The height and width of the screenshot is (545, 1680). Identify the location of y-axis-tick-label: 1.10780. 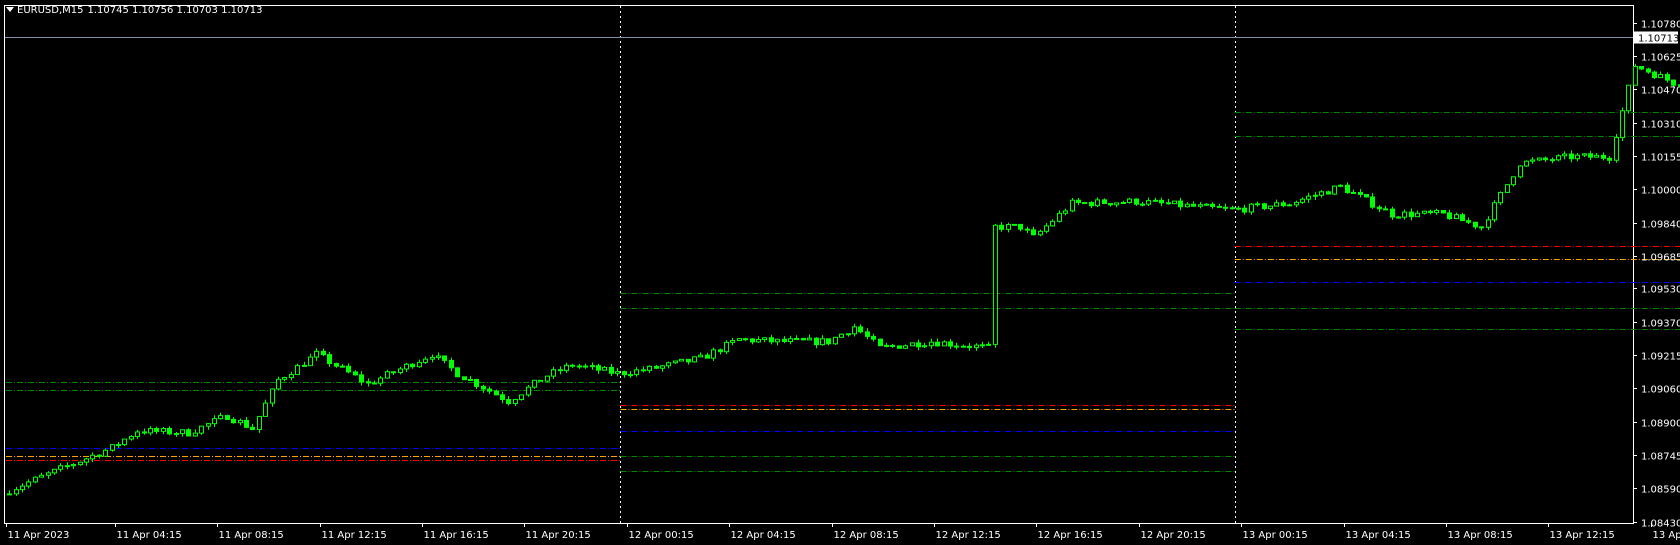
(1660, 25).